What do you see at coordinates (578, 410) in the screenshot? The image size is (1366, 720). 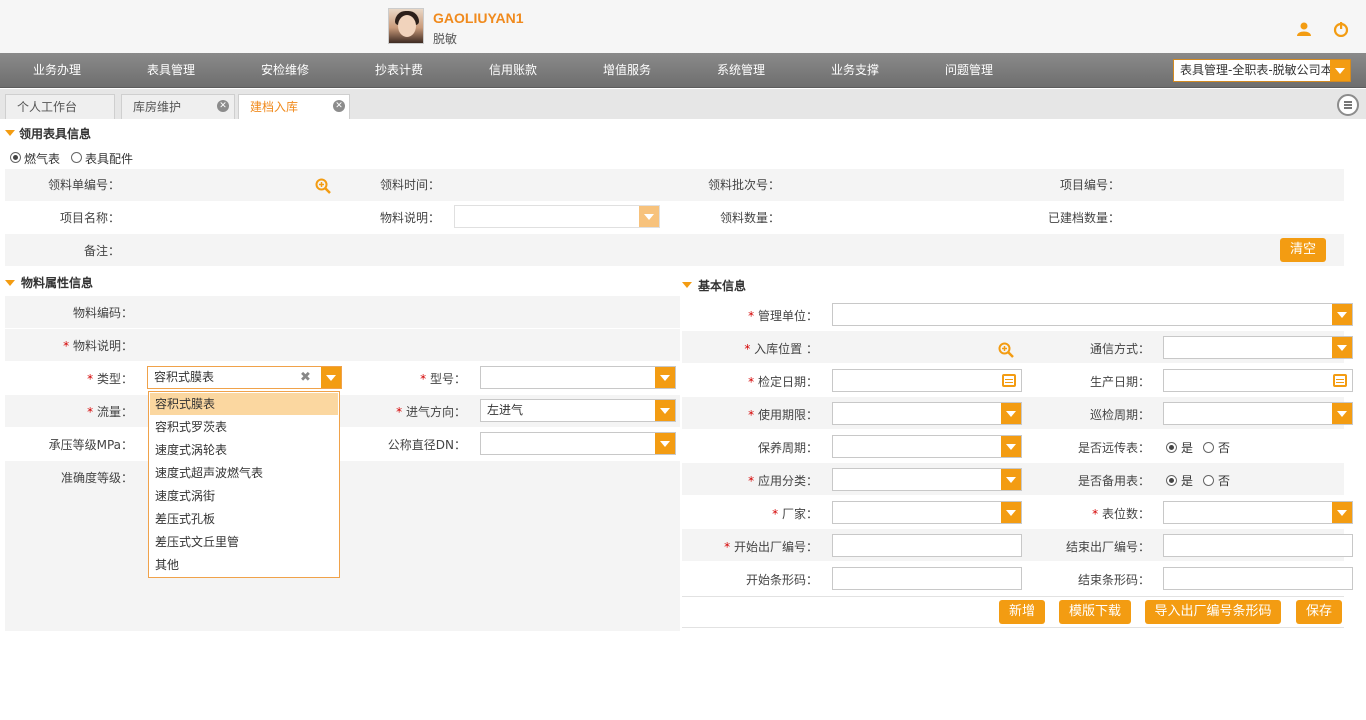 I see `inlet-select: 左进气` at bounding box center [578, 410].